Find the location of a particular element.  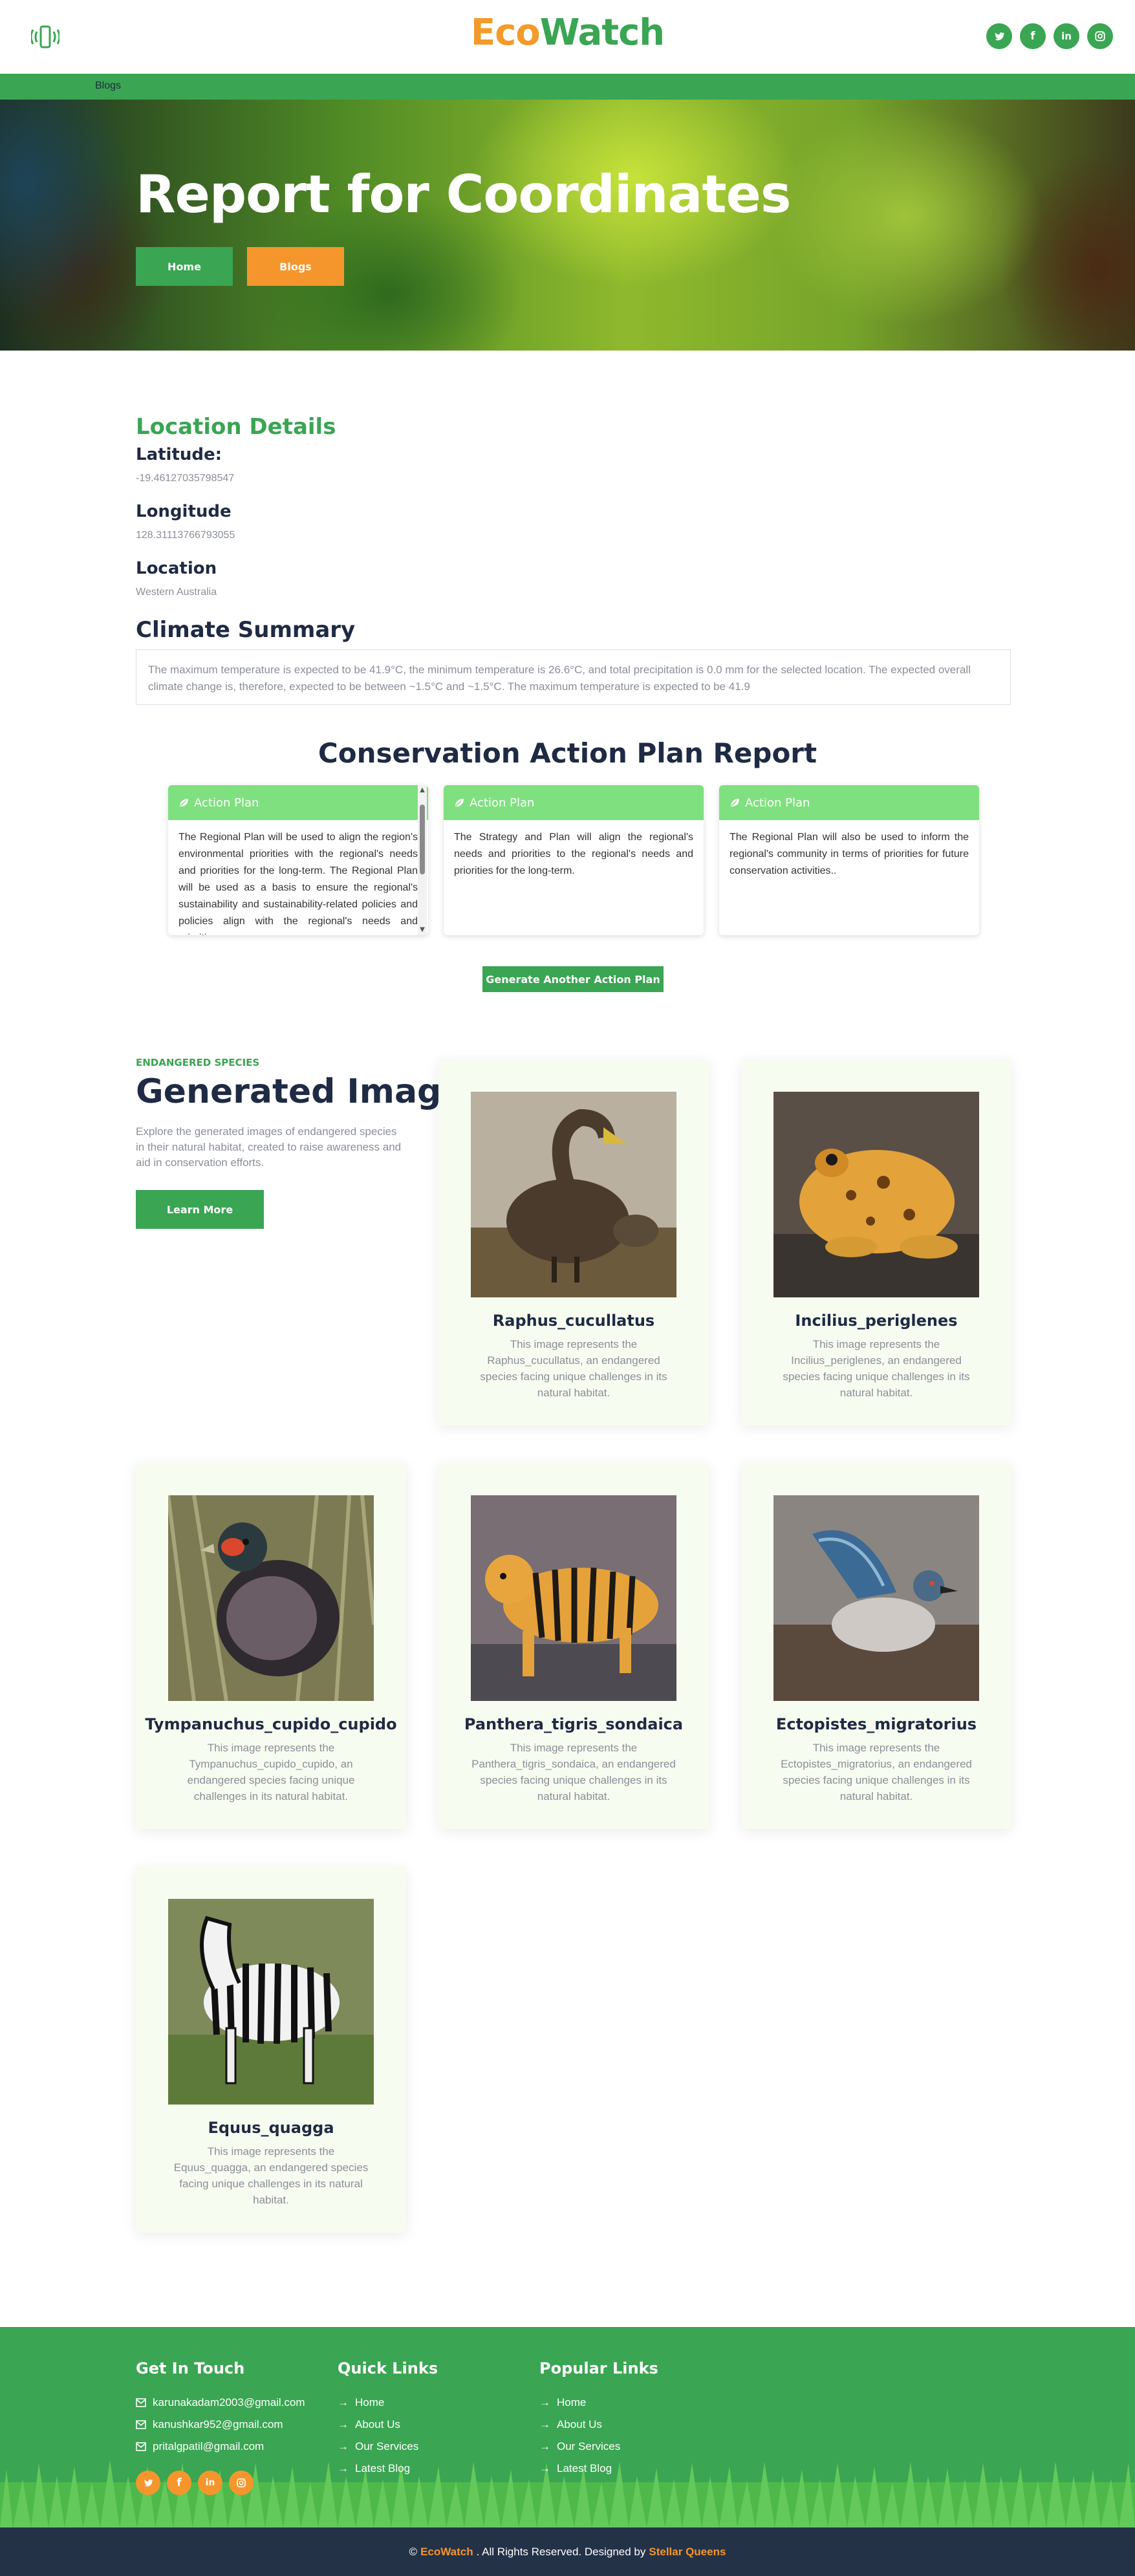

latitude-value: -19.46127035798547 is located at coordinates (185, 478).